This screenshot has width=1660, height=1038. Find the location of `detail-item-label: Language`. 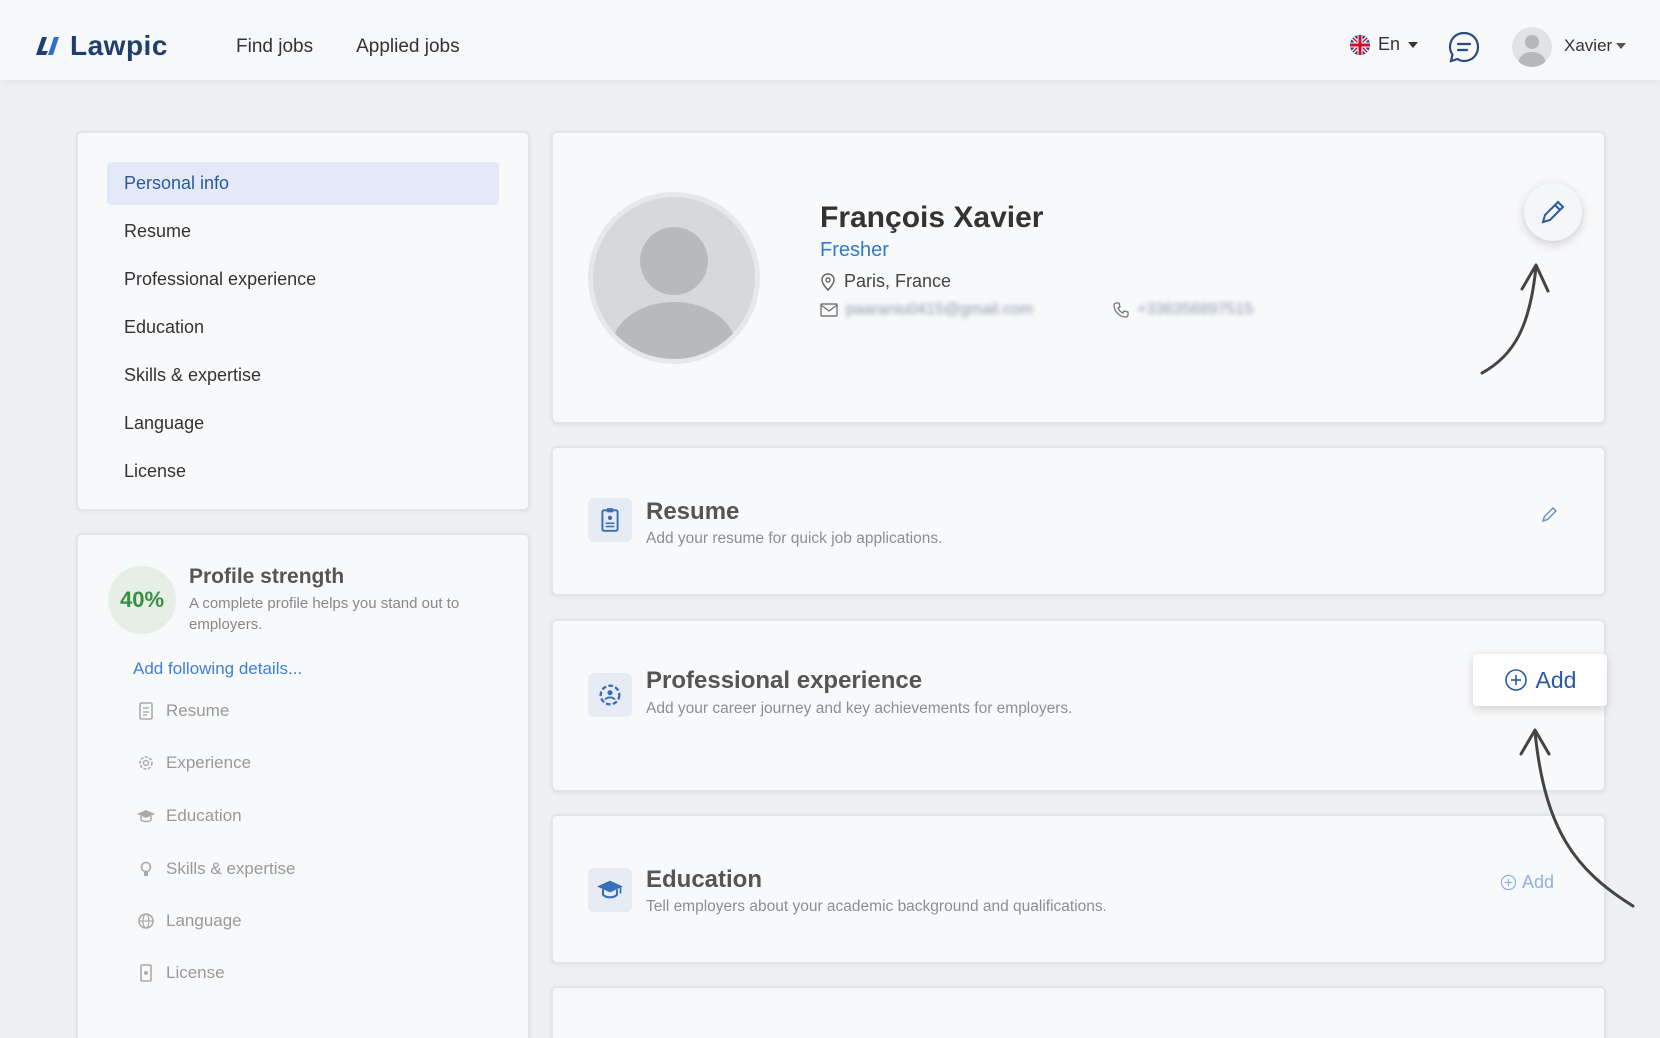

detail-item-label: Language is located at coordinates (204, 920).